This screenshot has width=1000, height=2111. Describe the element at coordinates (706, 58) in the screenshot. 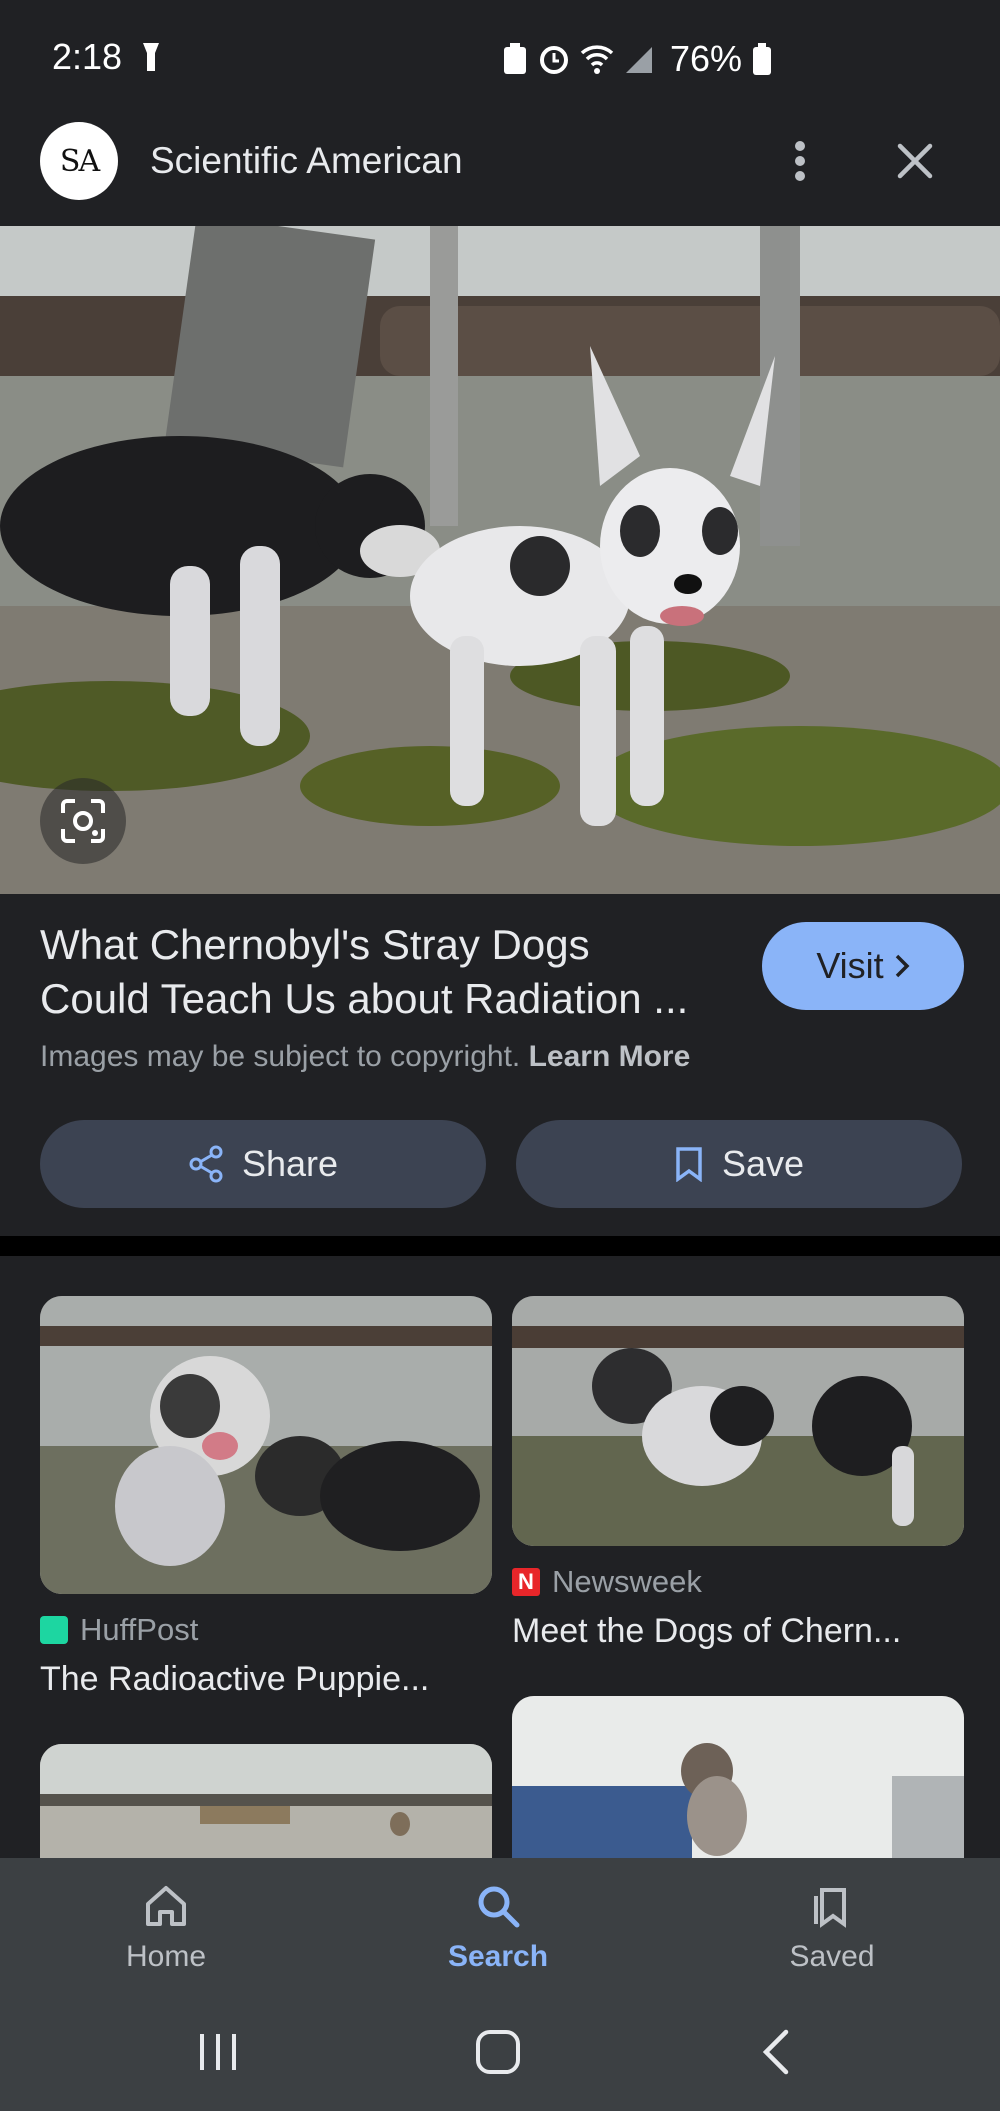

I see `battery-percent: 76%` at that location.